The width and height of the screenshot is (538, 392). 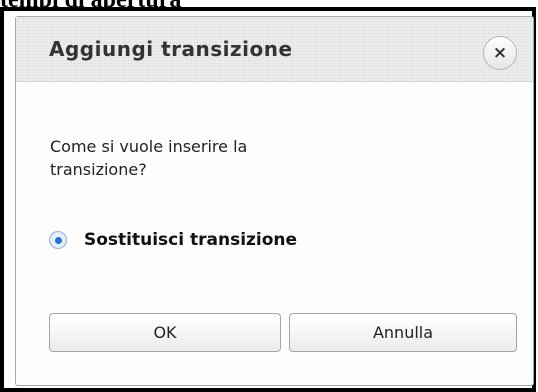 What do you see at coordinates (149, 158) in the screenshot?
I see `dialog-question: Come si vuole inserire la transizione?` at bounding box center [149, 158].